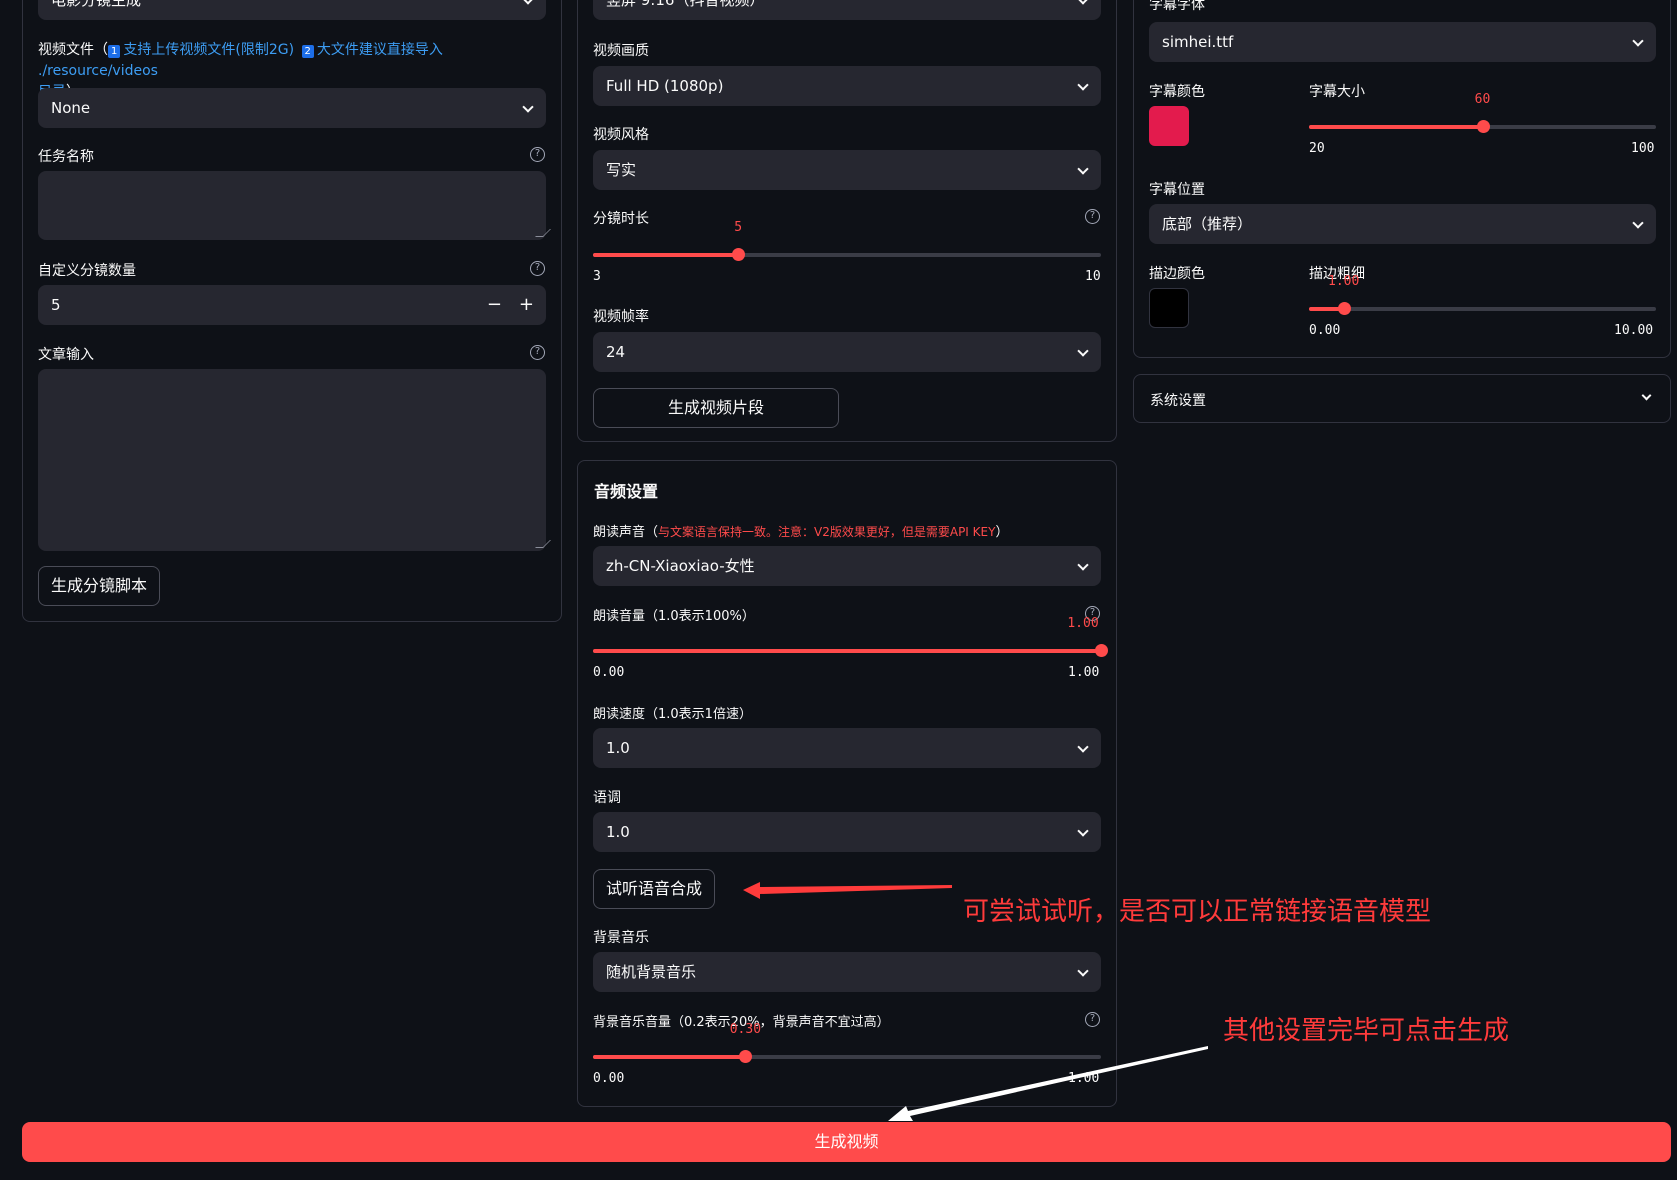 The image size is (1677, 1180). What do you see at coordinates (621, 135) in the screenshot?
I see `style-label: 视频风格` at bounding box center [621, 135].